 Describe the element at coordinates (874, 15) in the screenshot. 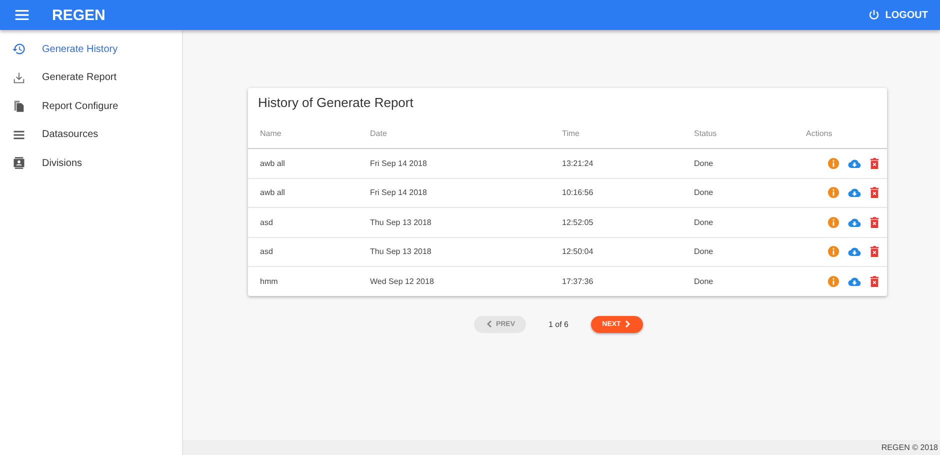

I see `power-icon` at that location.